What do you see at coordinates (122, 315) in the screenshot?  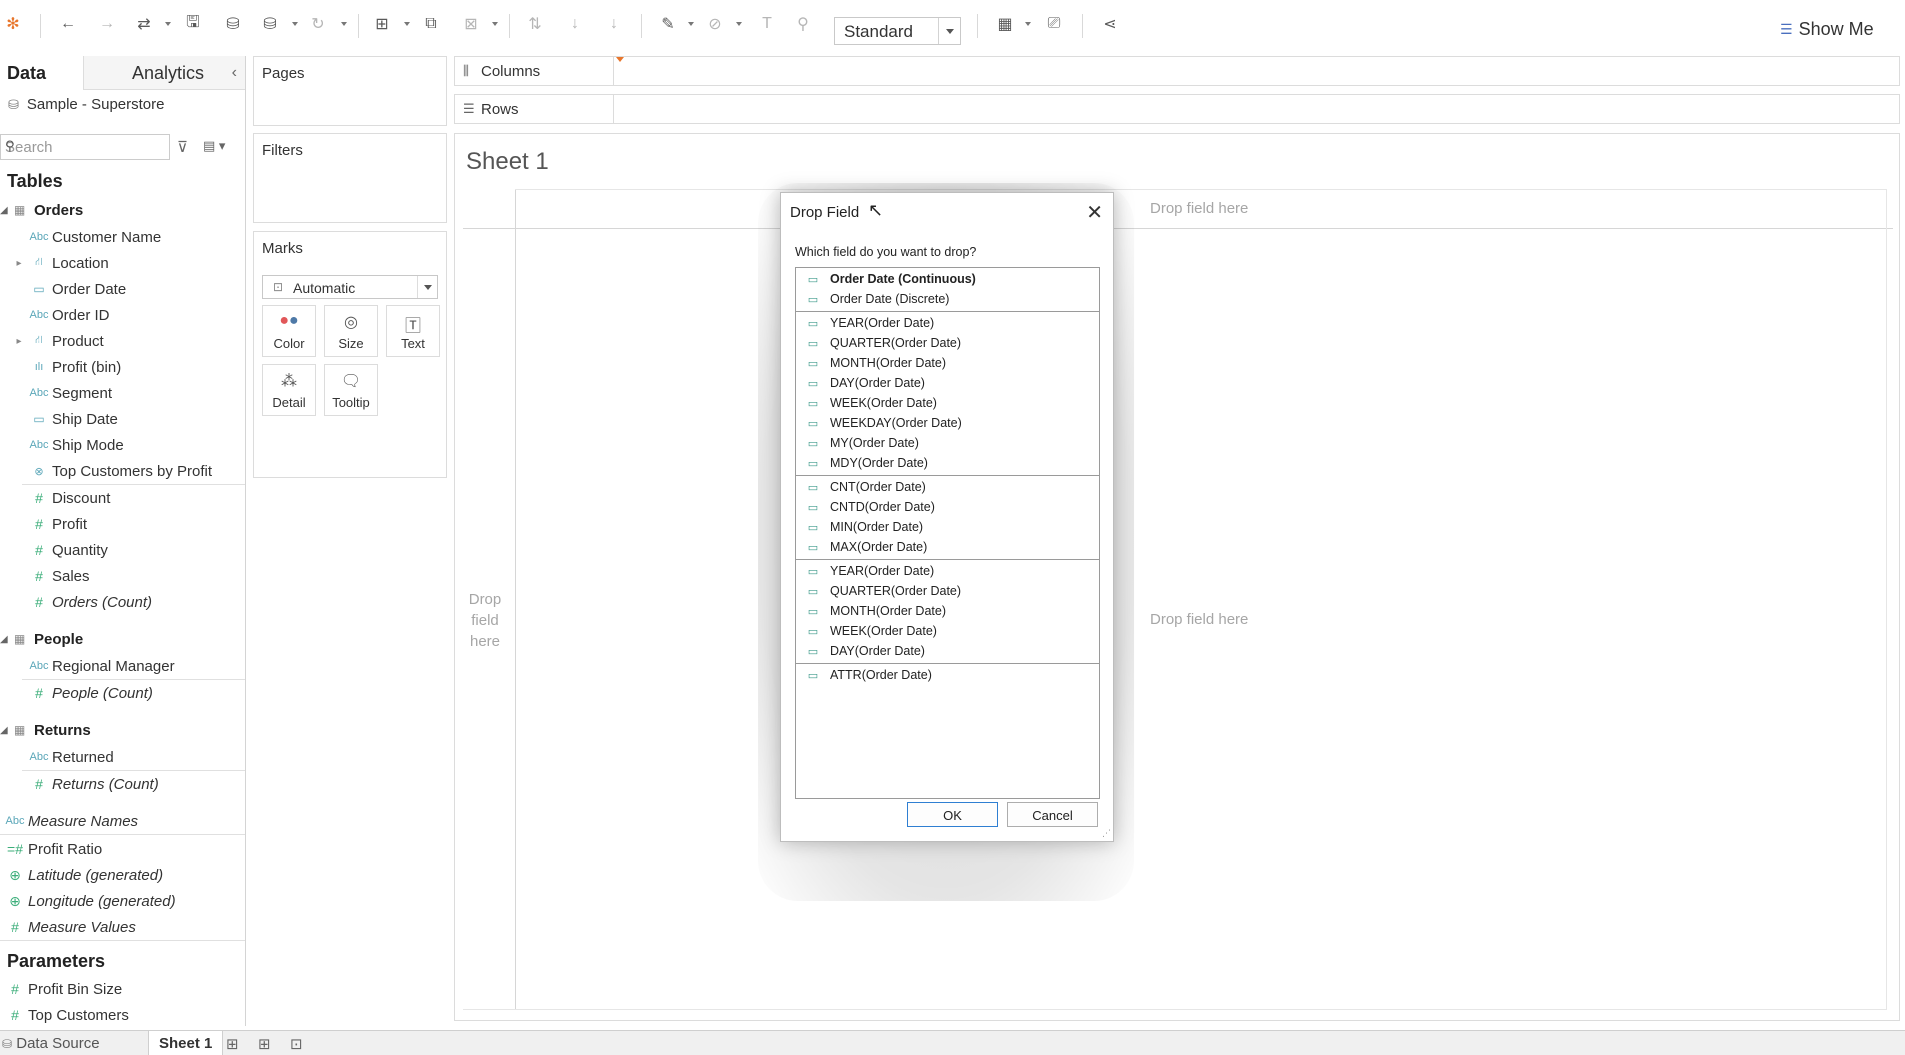 I see `field-order-id: Abc Order ID` at bounding box center [122, 315].